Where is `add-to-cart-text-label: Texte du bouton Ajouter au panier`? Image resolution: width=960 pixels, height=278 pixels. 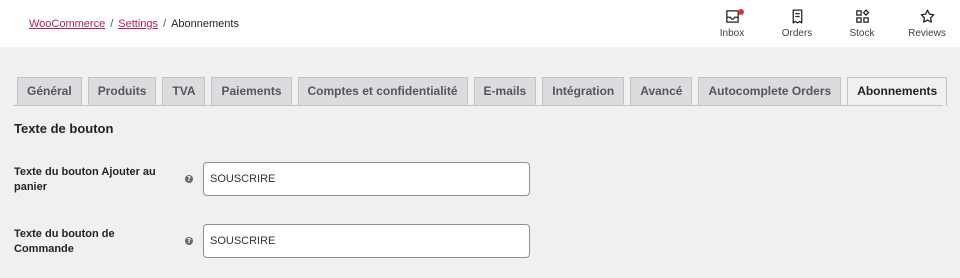 add-to-cart-text-label: Texte du bouton Ajouter au panier is located at coordinates (85, 179).